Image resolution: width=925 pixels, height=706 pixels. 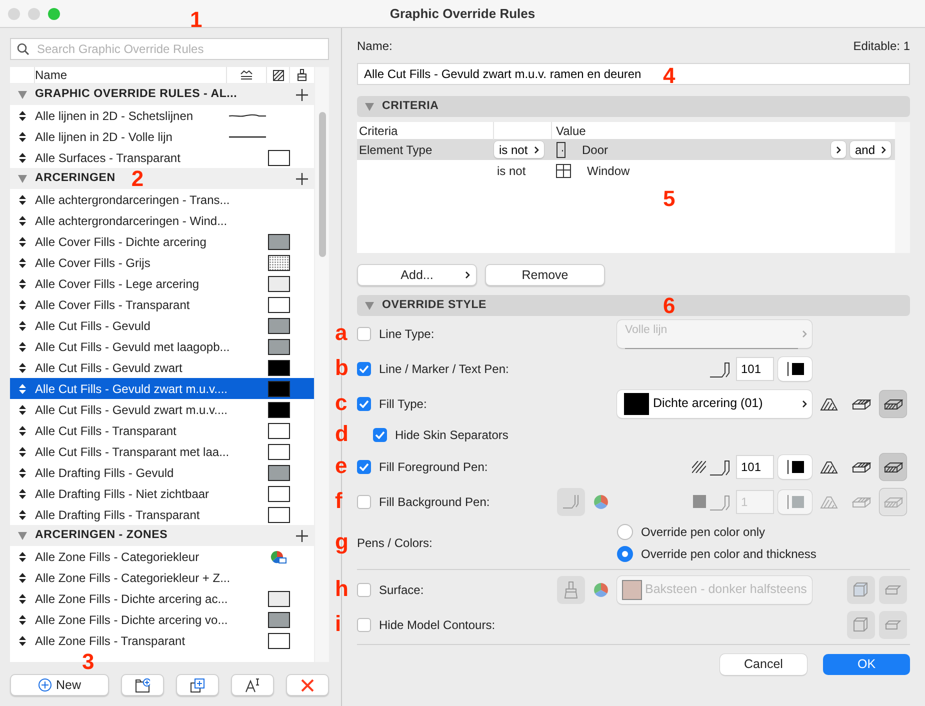 What do you see at coordinates (545, 275) in the screenshot?
I see `remove-button: Remove` at bounding box center [545, 275].